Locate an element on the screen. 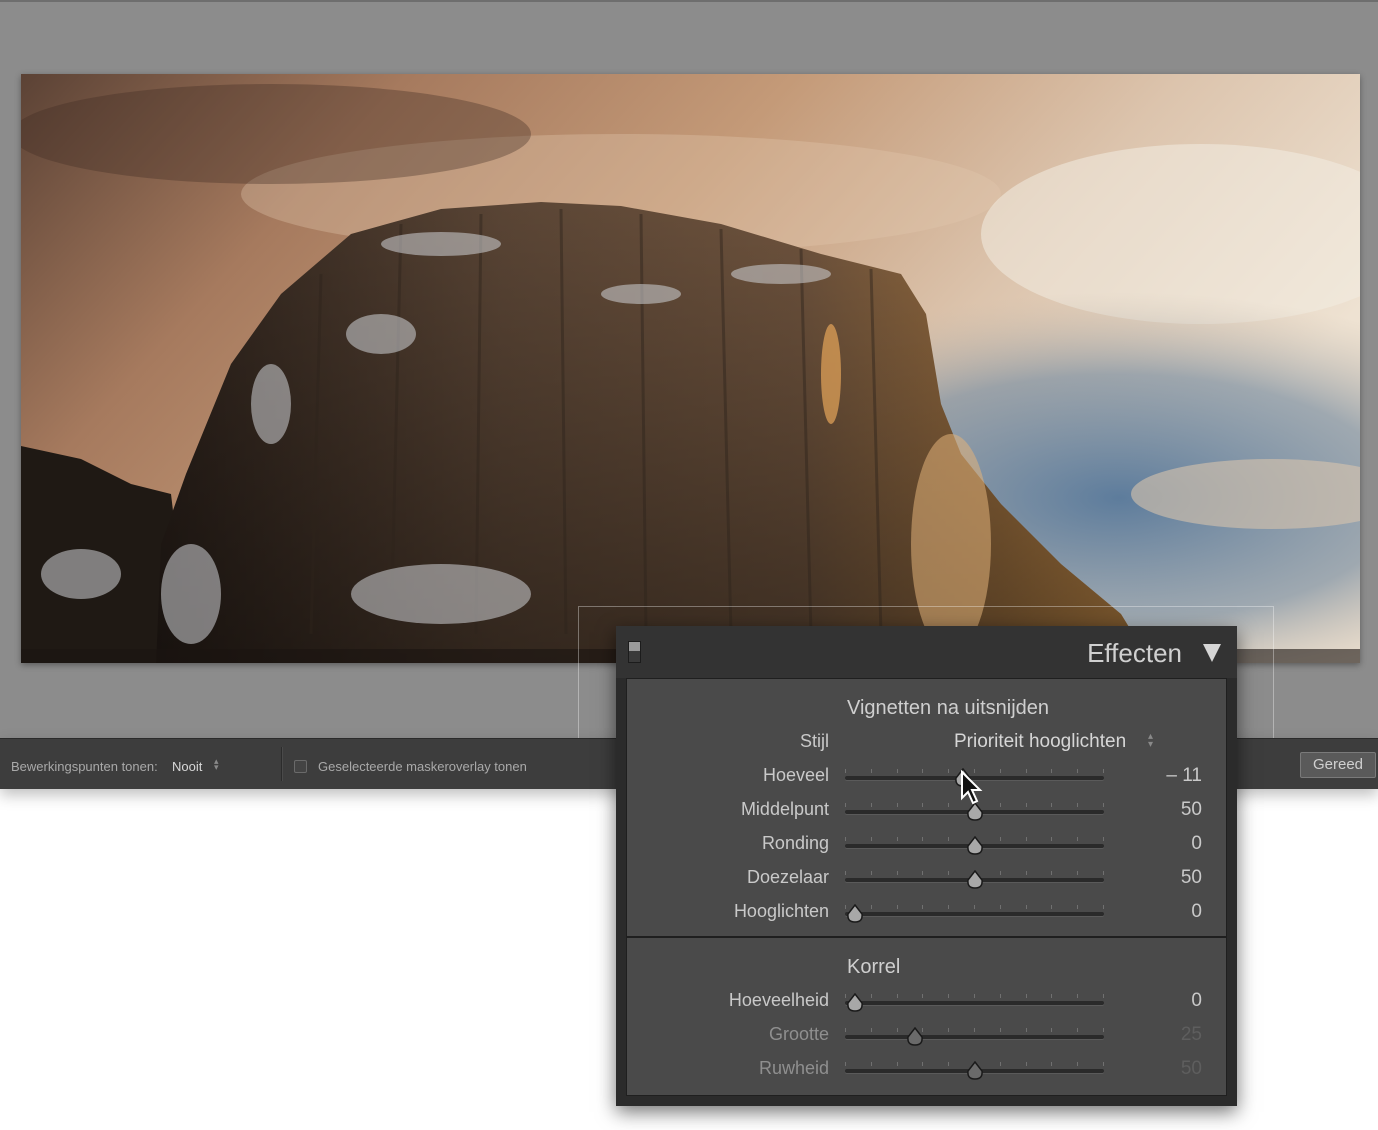 The image size is (1378, 1130). show-points-select: Nooit is located at coordinates (187, 766).